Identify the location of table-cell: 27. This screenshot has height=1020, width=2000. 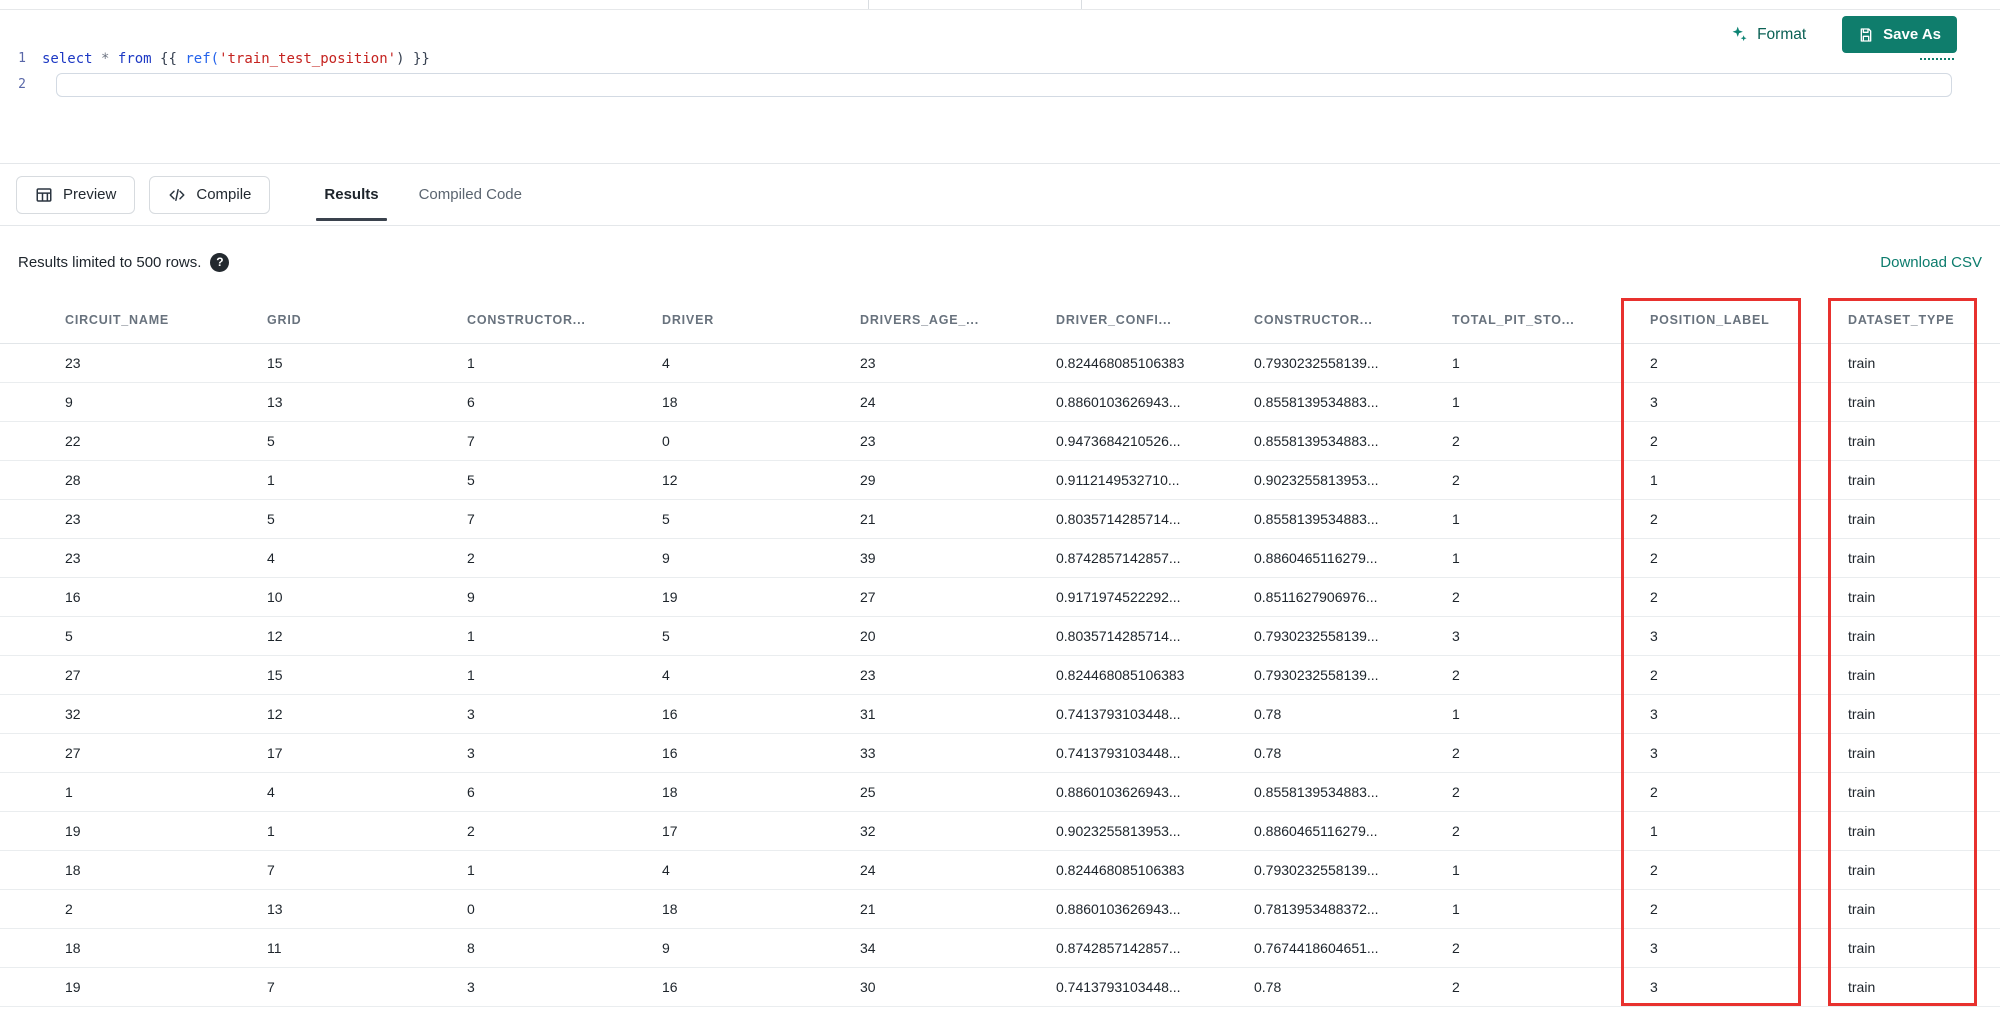
(101, 753).